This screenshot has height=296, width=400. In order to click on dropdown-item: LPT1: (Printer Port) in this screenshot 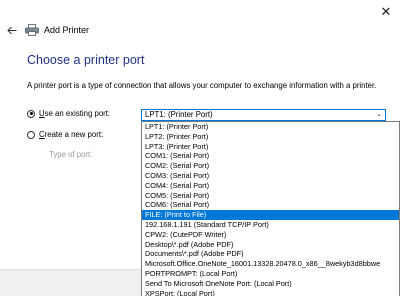, I will do `click(270, 127)`.